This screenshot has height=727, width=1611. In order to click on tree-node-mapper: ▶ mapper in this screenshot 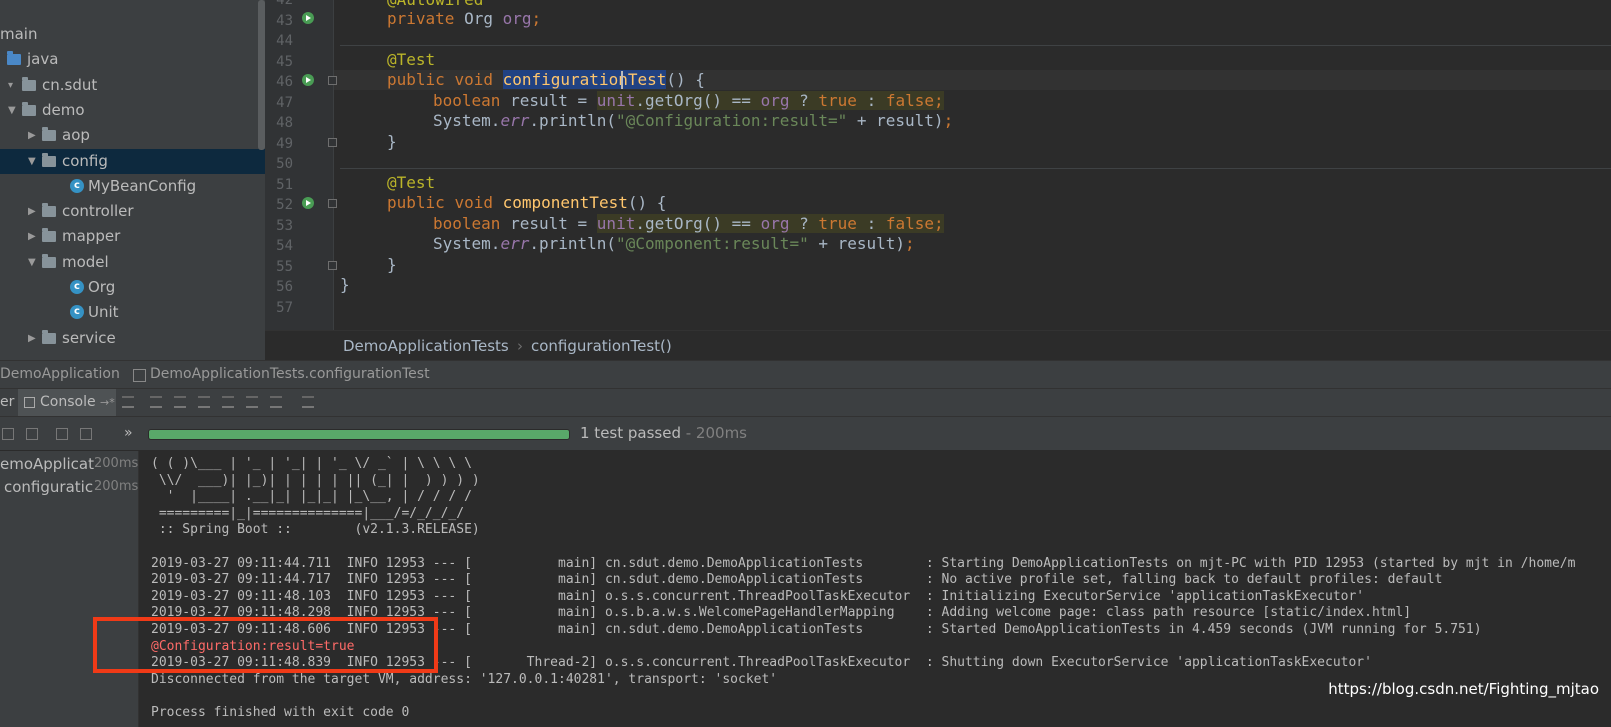, I will do `click(132, 236)`.